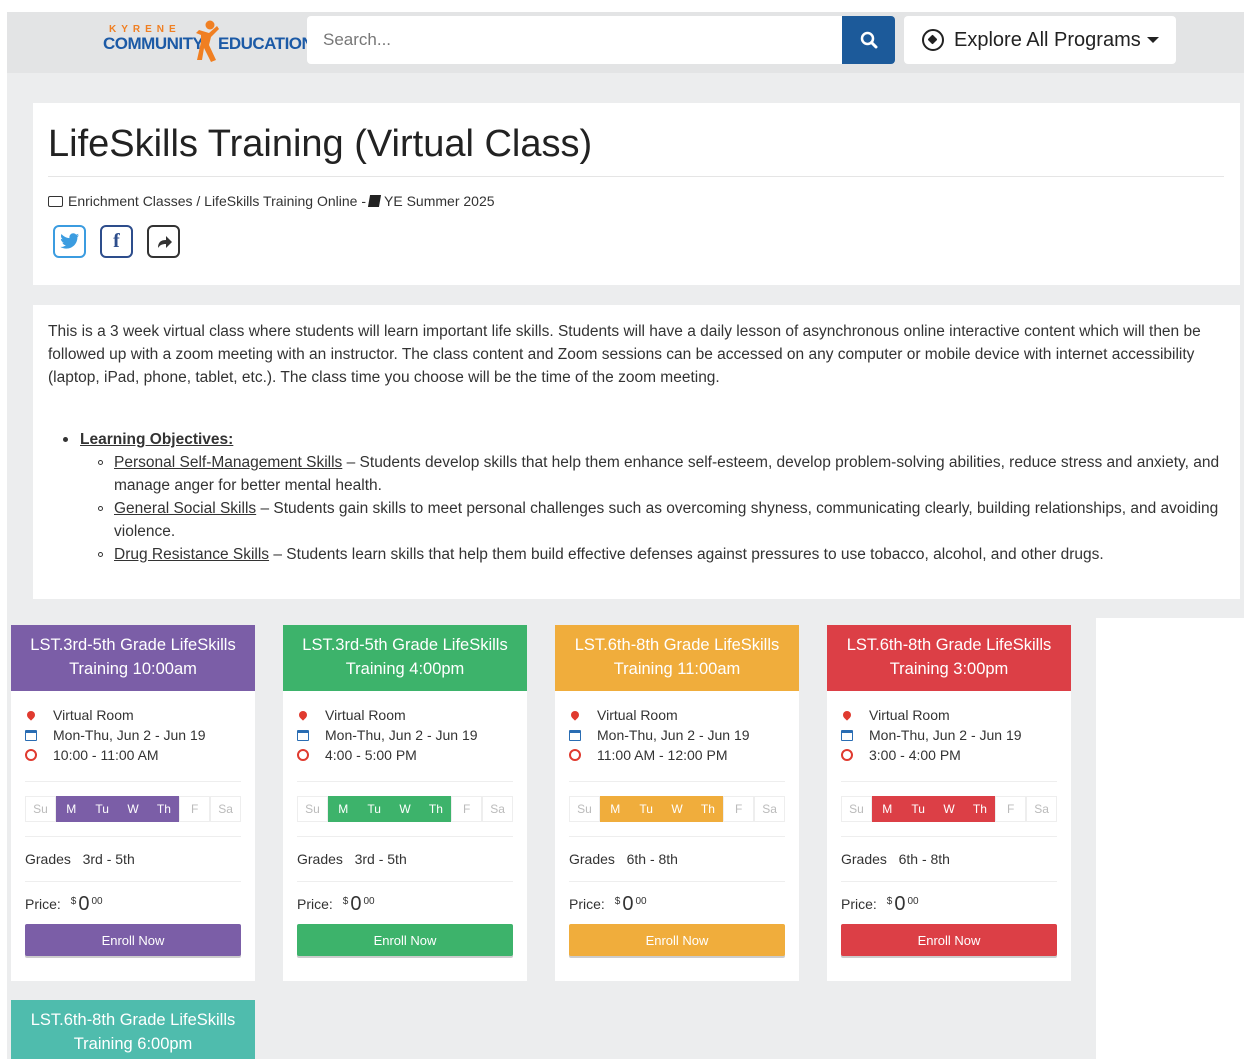 The image size is (1244, 1059). I want to click on price-label: Price:, so click(315, 904).